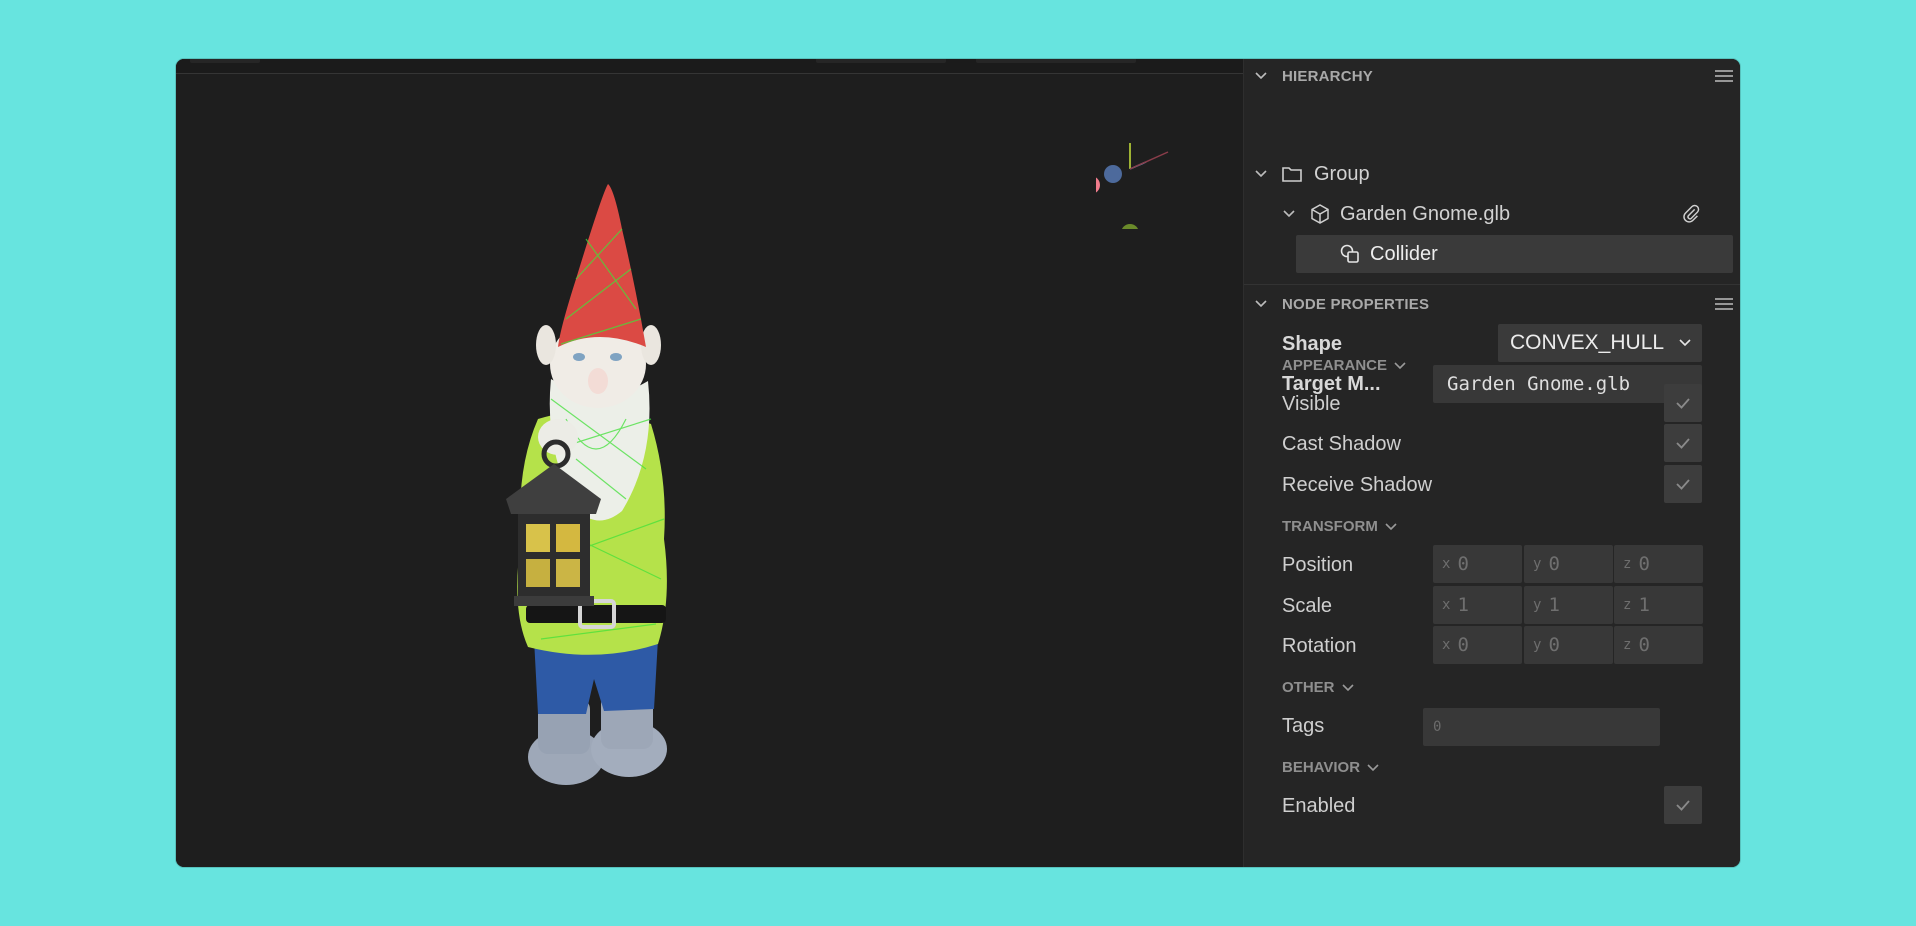 This screenshot has width=1916, height=926. Describe the element at coordinates (1330, 526) in the screenshot. I see `transform-title: TRANSFORM` at that location.